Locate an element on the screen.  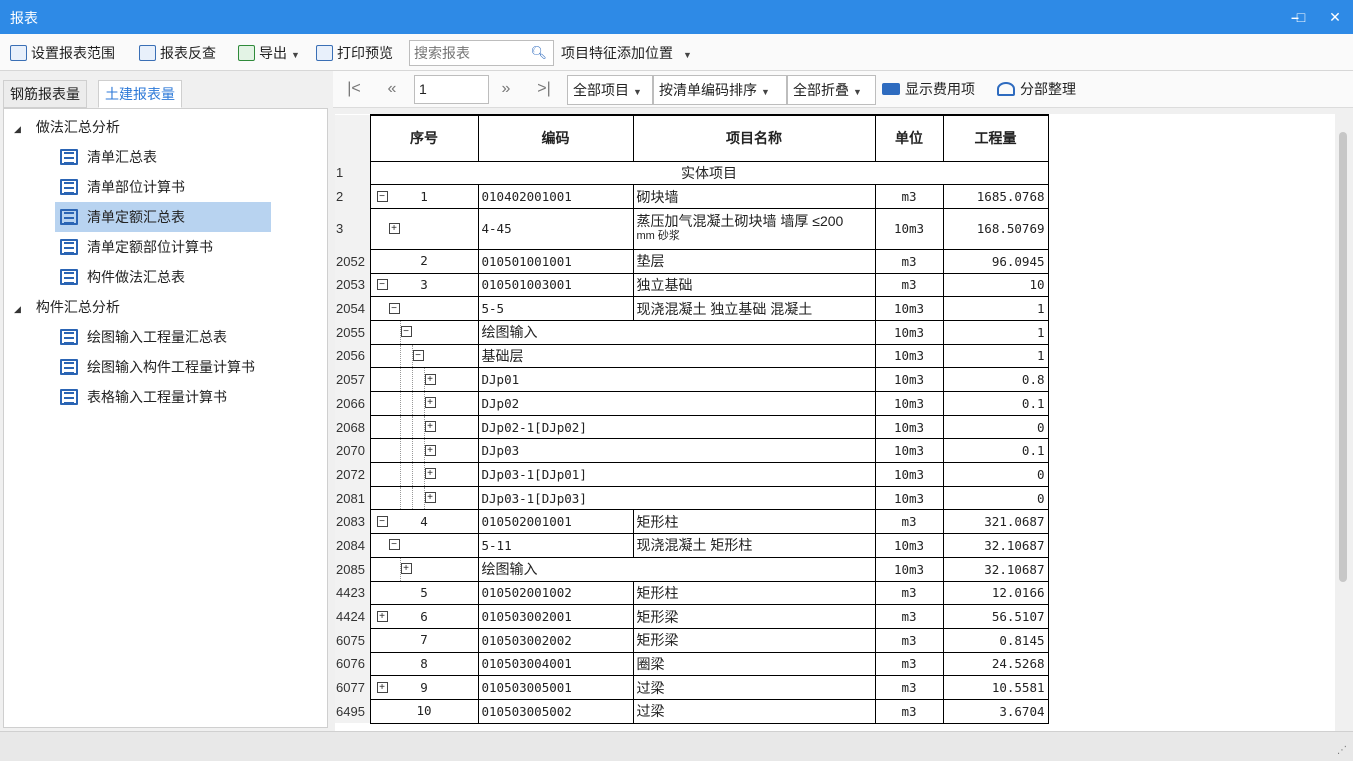
tab-rebar-report: 钢筋报表量 is located at coordinates (45, 94).